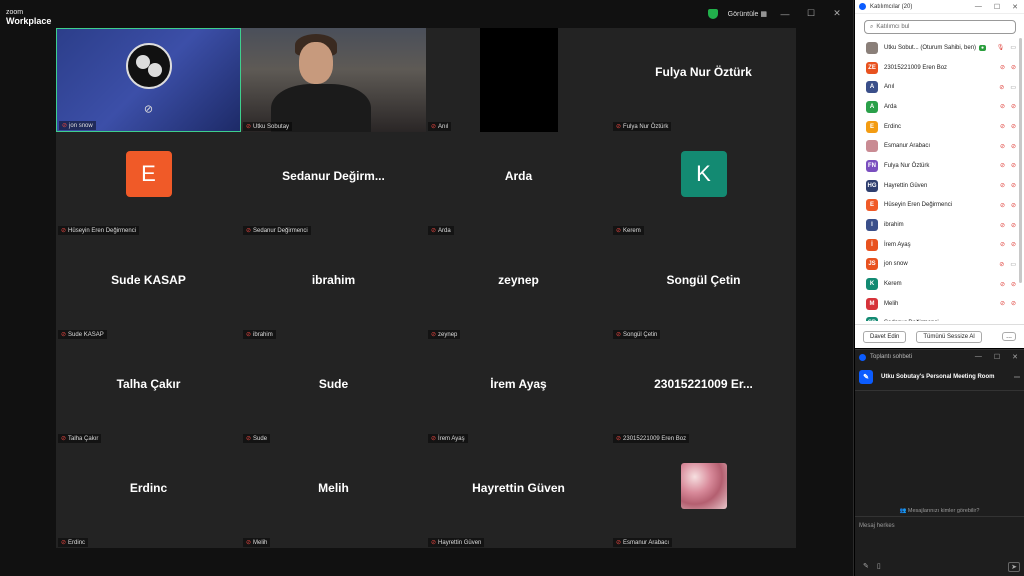  What do you see at coordinates (148, 80) in the screenshot?
I see `video-tile: ⊘ ⊘ jon snow` at bounding box center [148, 80].